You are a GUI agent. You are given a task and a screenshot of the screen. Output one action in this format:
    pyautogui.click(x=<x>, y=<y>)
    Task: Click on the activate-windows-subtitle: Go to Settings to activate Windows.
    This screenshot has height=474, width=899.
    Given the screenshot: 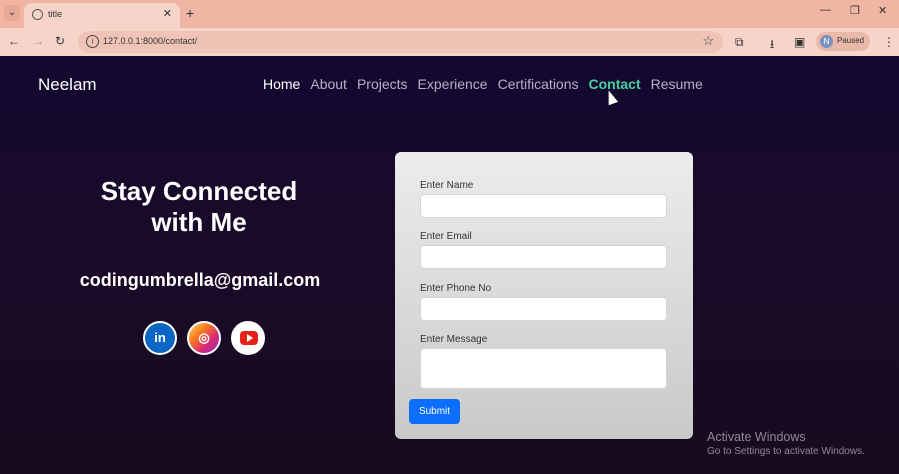 What is the action you would take?
    pyautogui.click(x=786, y=451)
    